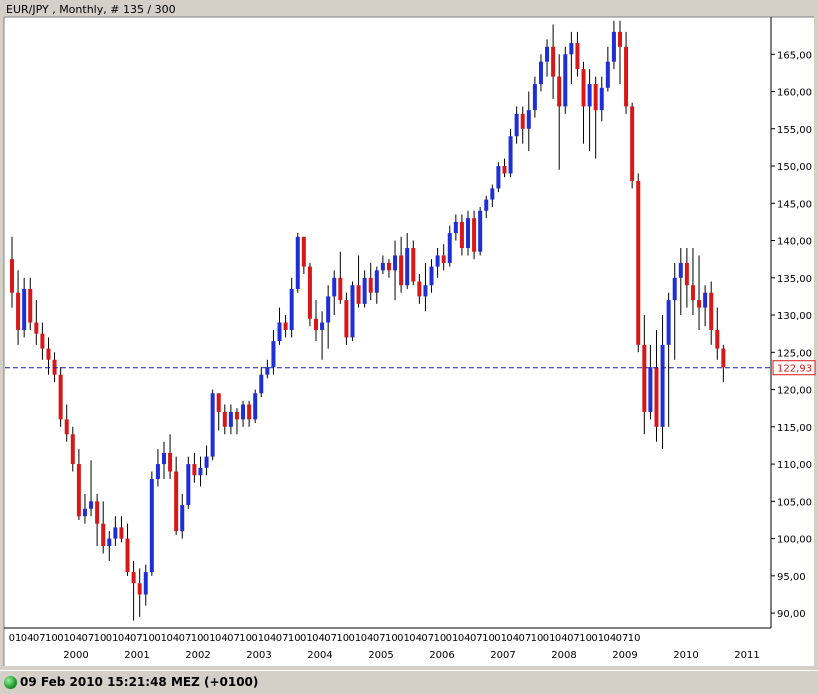  What do you see at coordinates (685, 655) in the screenshot?
I see `x-year-label: 2010` at bounding box center [685, 655].